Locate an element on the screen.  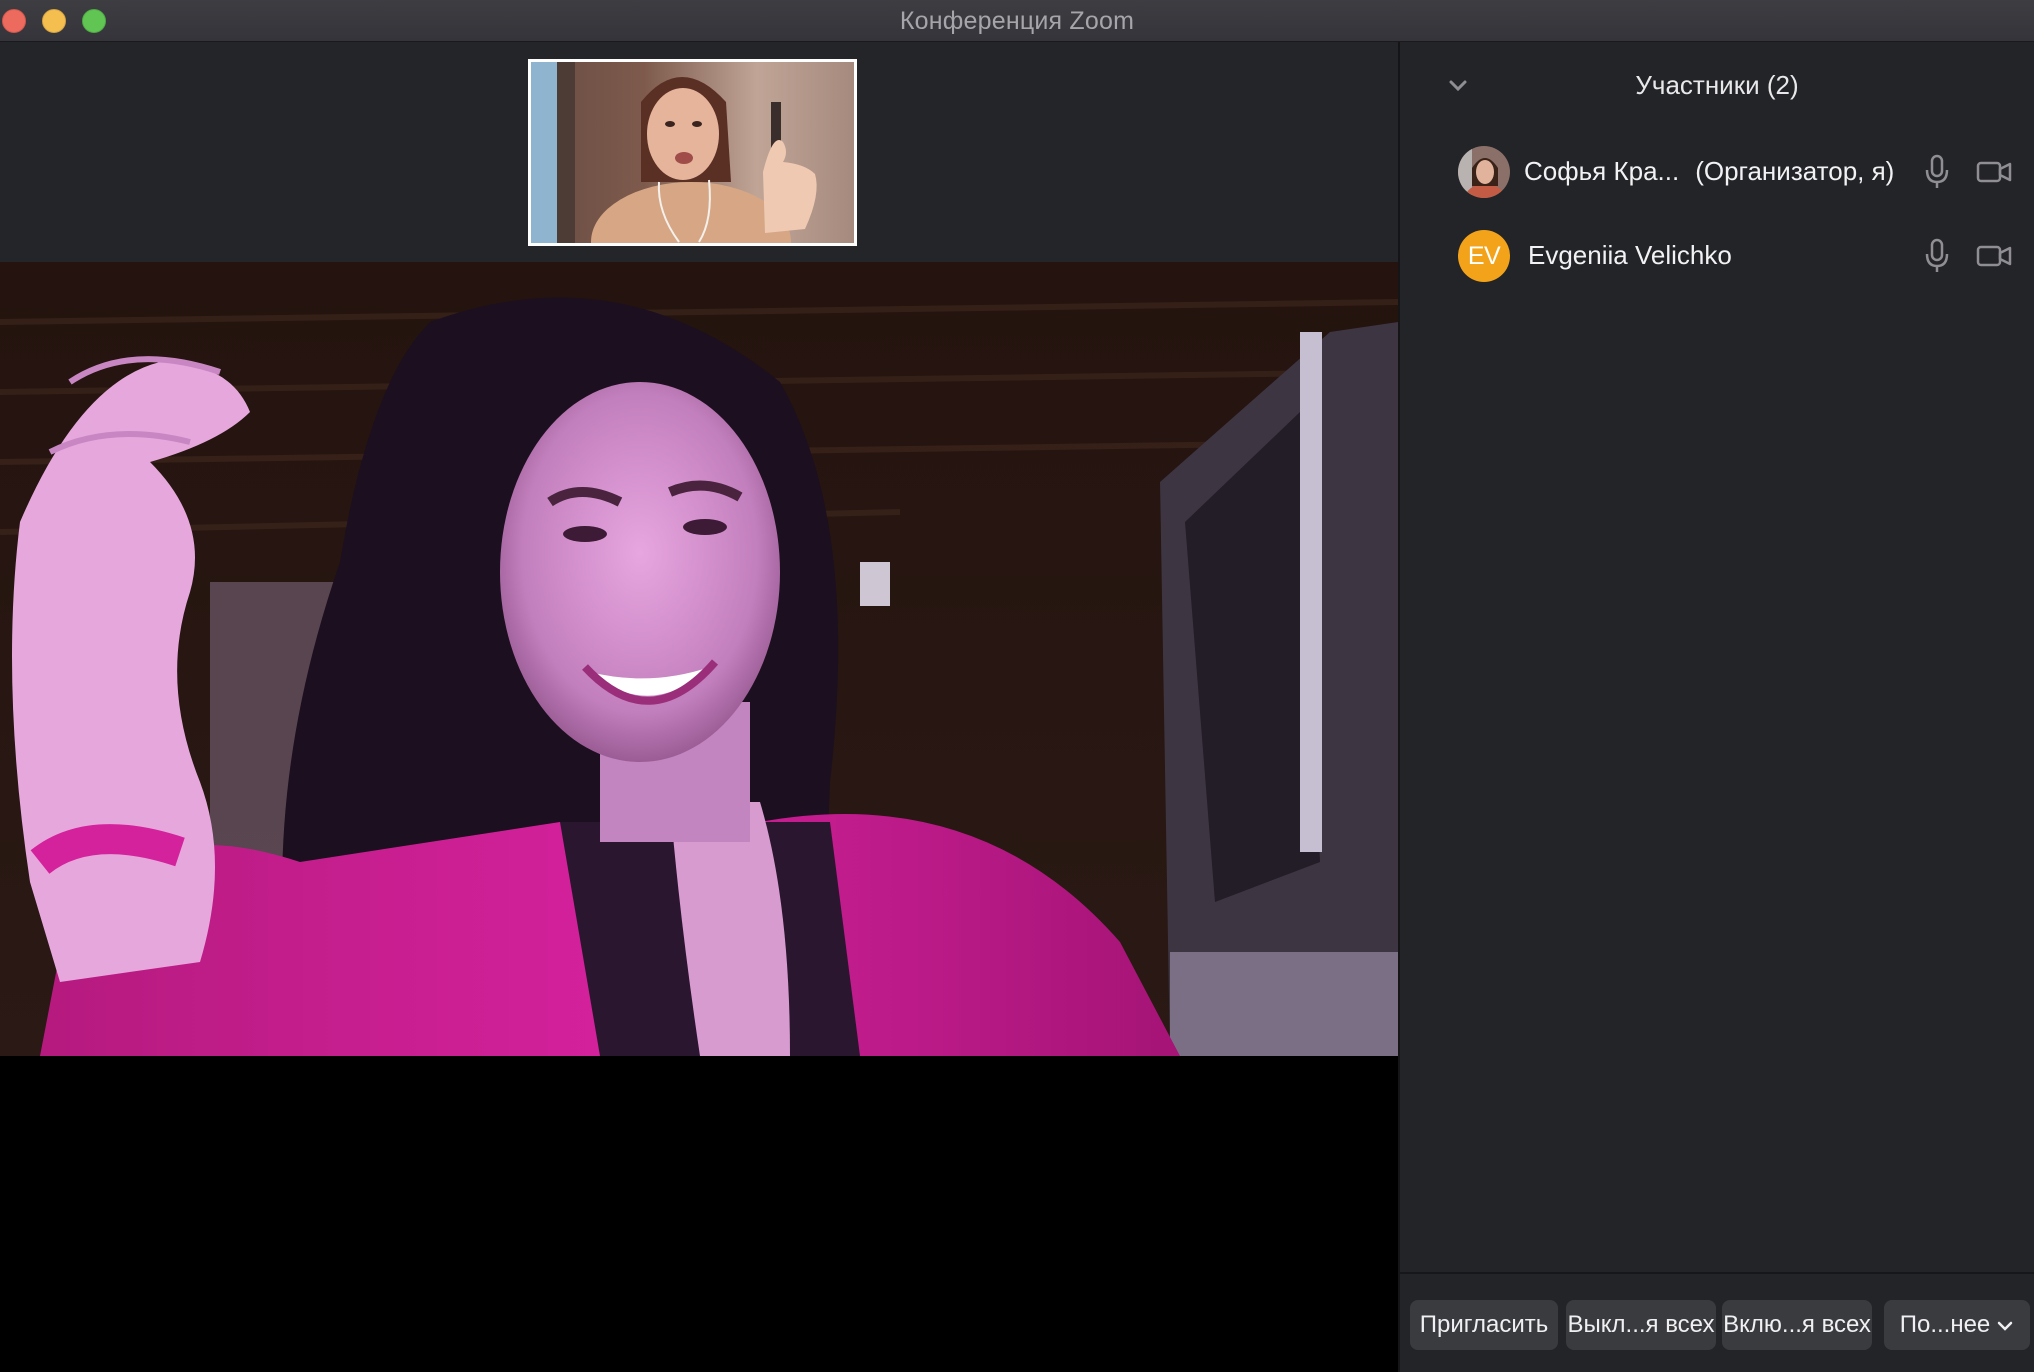
participants-header: Участники (2) is located at coordinates (1717, 86).